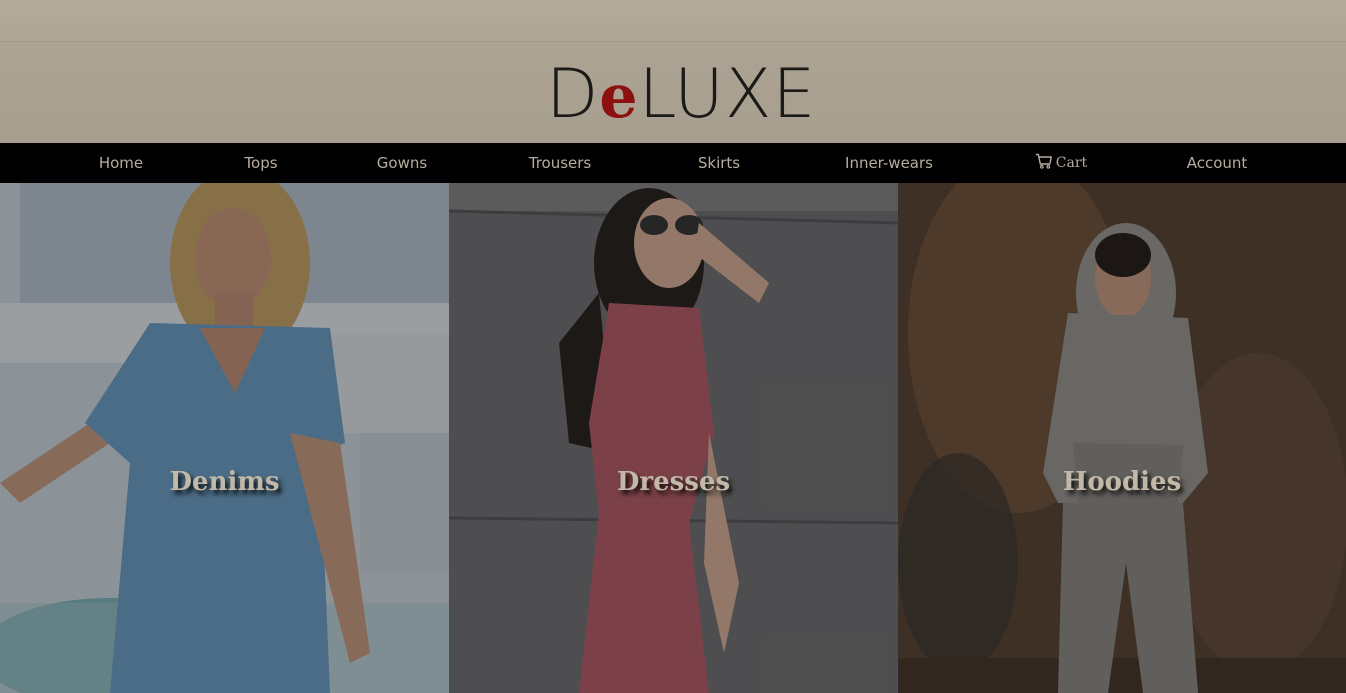 The width and height of the screenshot is (1346, 693). Describe the element at coordinates (619, 97) in the screenshot. I see `logo-letter-e: e` at that location.